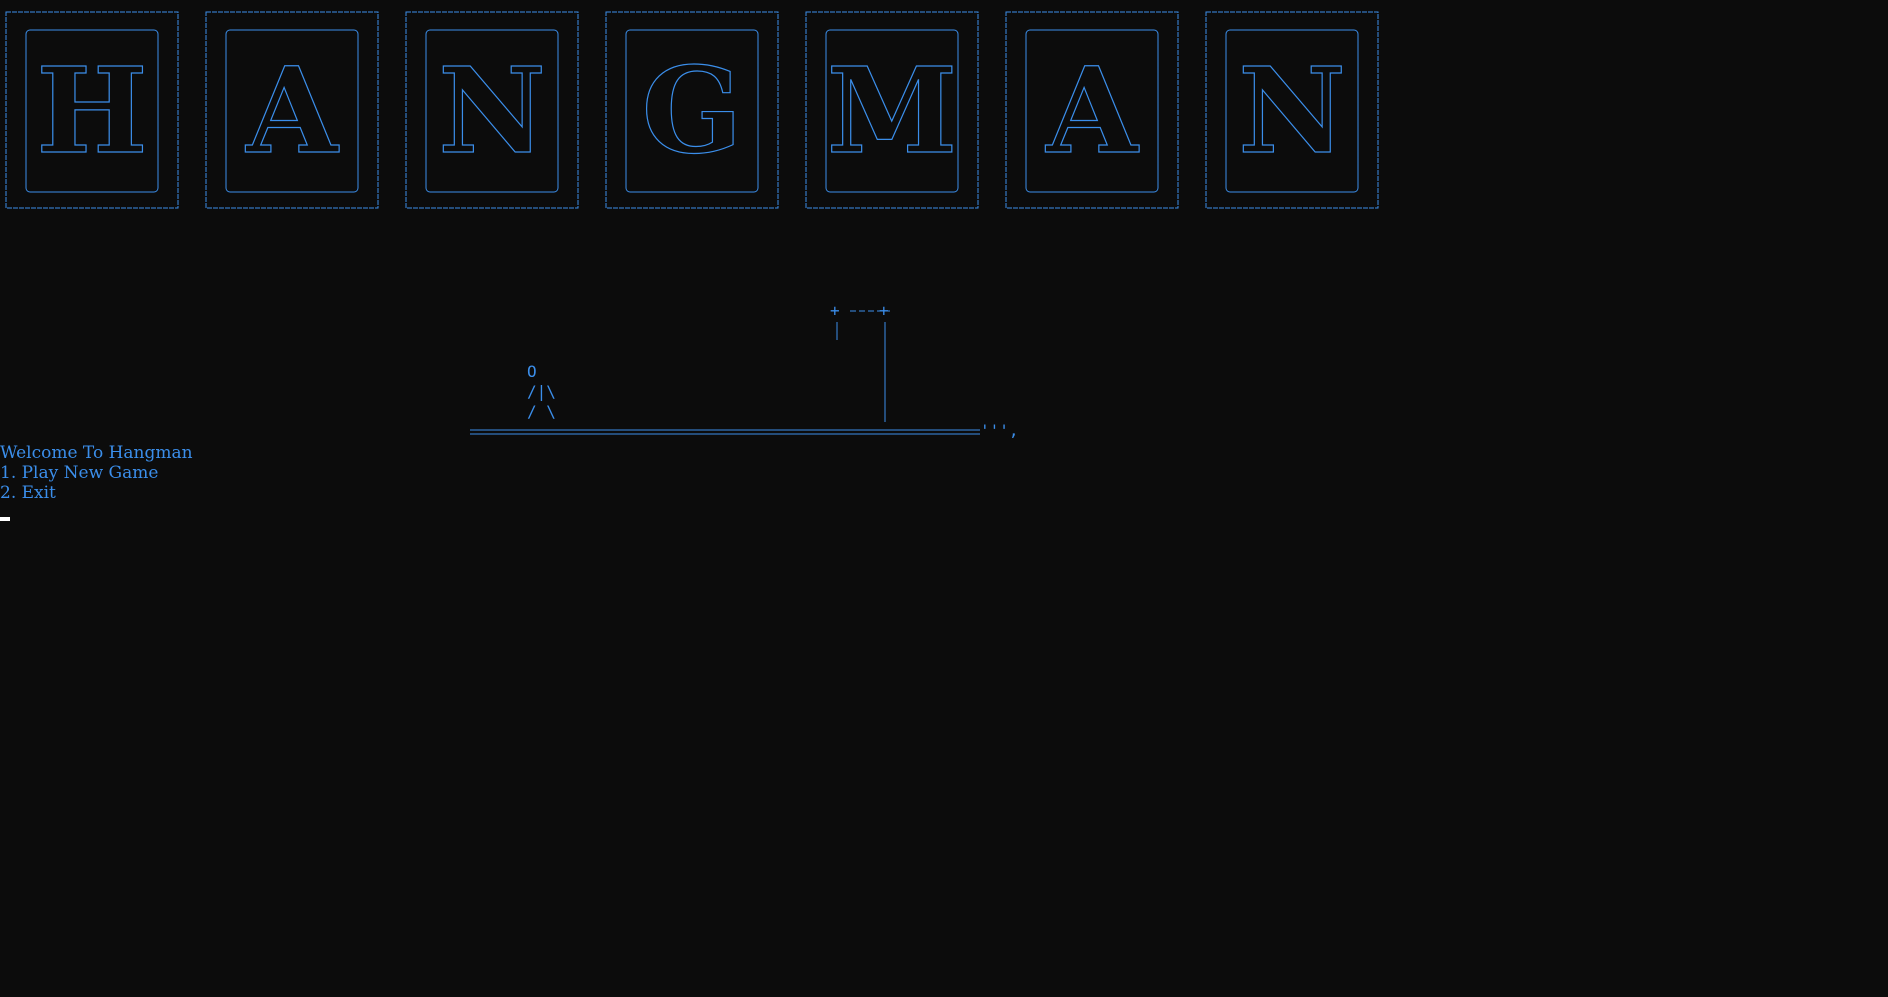 Image resolution: width=1888 pixels, height=997 pixels. I want to click on banner-block-5: M, so click(892, 110).